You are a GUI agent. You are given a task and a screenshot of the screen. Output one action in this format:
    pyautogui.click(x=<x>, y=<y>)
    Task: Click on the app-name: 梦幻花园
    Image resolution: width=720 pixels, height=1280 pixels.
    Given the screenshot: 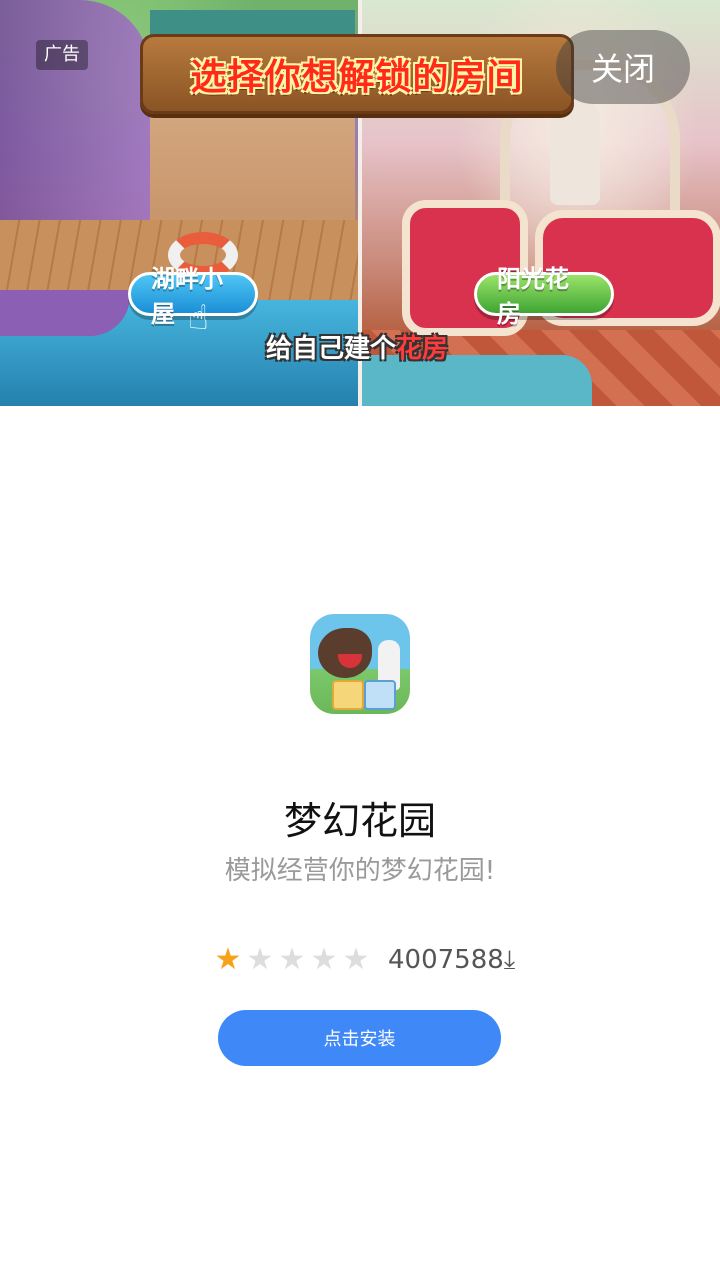 What is the action you would take?
    pyautogui.click(x=359, y=821)
    